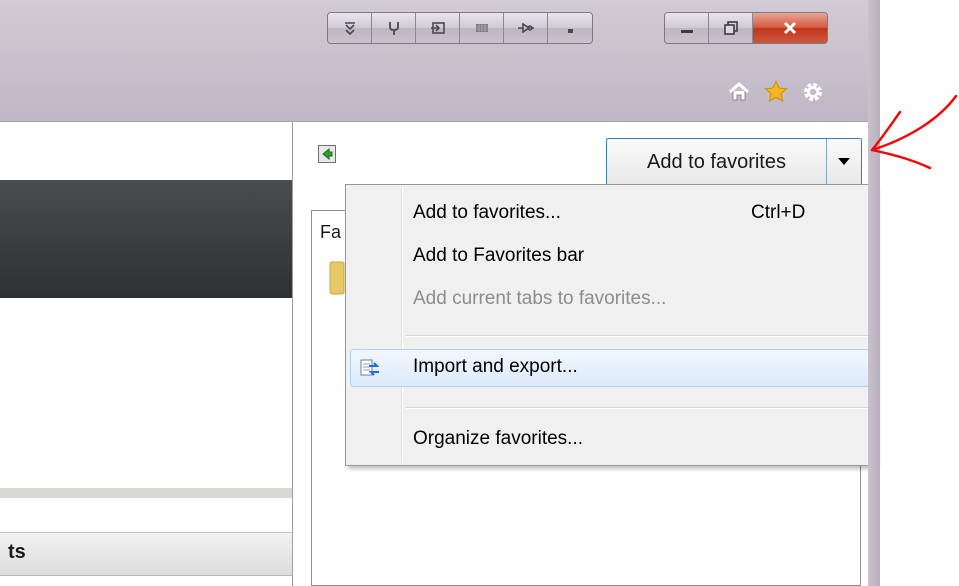  I want to click on home-icon, so click(739, 92).